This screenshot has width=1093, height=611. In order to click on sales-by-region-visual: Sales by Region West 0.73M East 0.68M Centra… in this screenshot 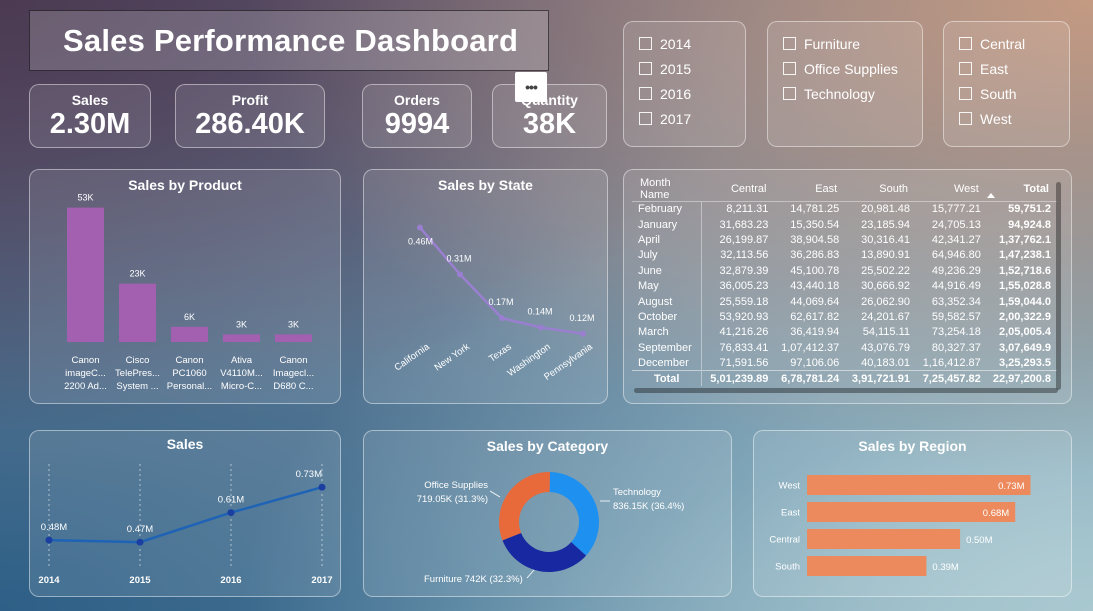, I will do `click(912, 513)`.